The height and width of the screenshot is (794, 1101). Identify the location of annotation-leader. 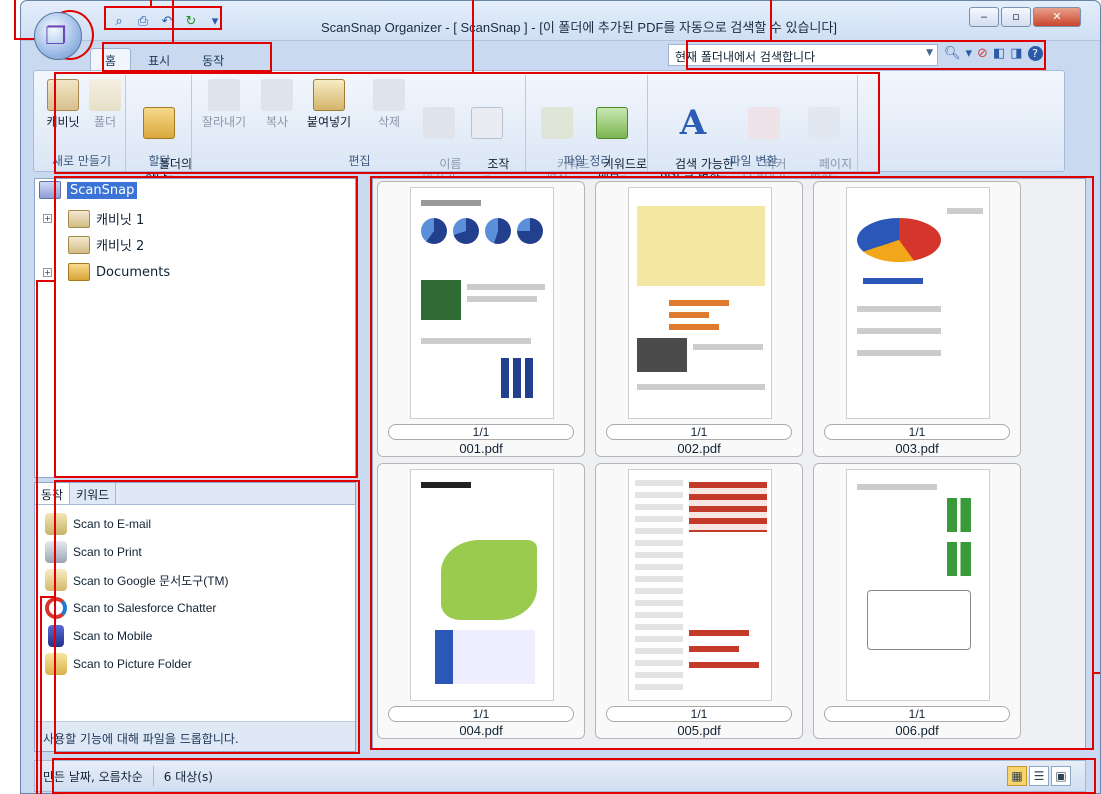
(15, 20).